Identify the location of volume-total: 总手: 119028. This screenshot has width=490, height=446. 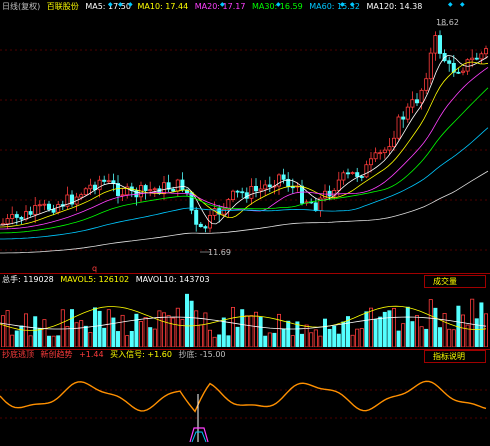
(28, 279).